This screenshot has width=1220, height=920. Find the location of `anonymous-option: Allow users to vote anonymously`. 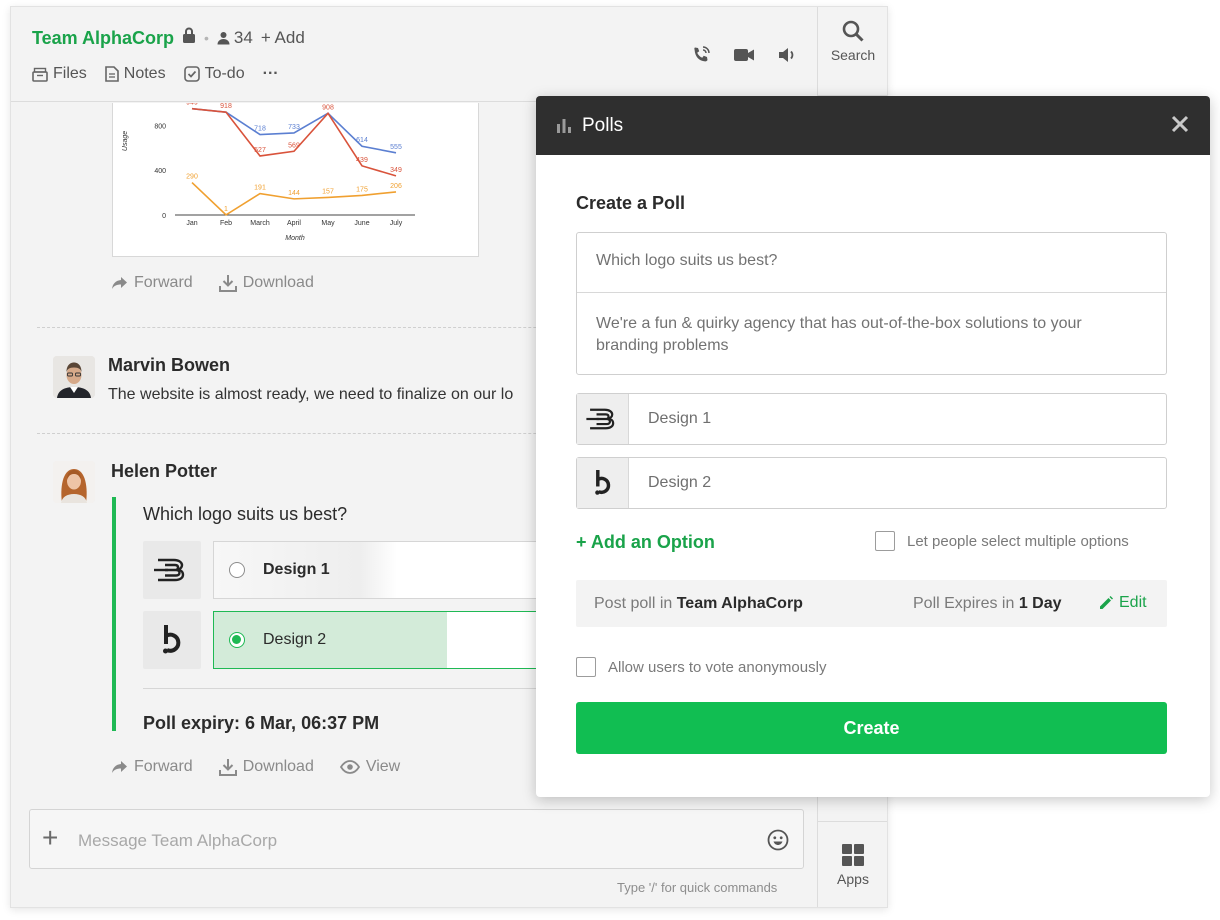

anonymous-option: Allow users to vote anonymously is located at coordinates (701, 667).